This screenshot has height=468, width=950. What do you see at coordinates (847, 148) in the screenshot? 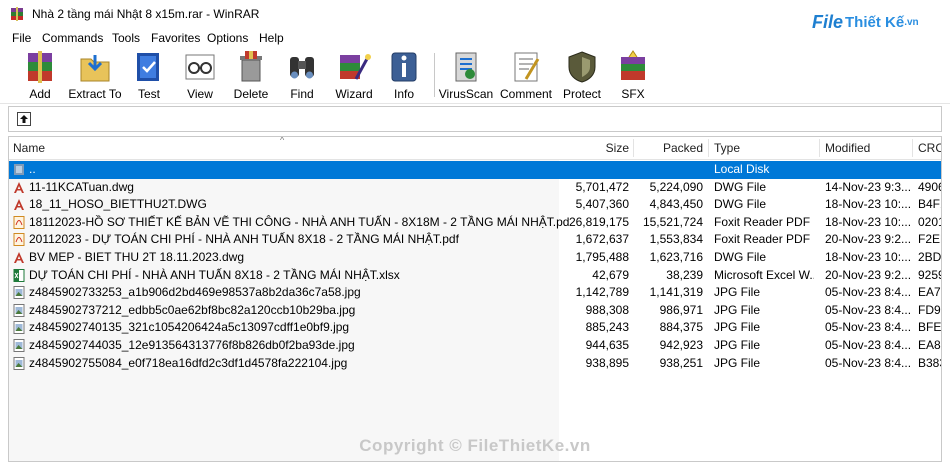
I see `column-header-modified: Modified` at bounding box center [847, 148].